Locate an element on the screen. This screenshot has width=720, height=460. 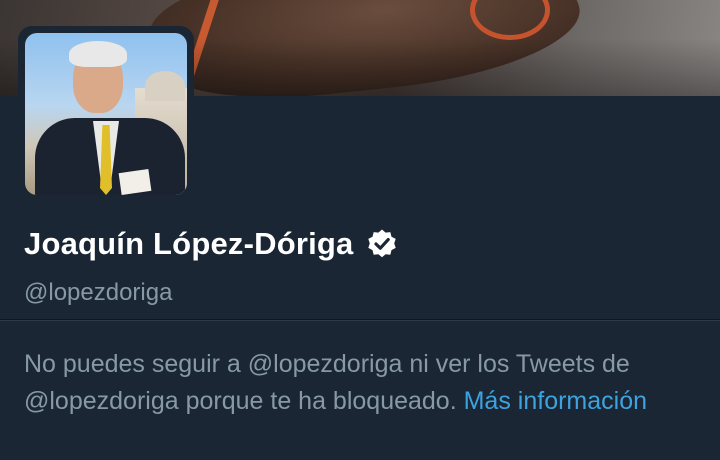
profile-display-name: Joaquín López-Dóriga is located at coordinates (189, 243).